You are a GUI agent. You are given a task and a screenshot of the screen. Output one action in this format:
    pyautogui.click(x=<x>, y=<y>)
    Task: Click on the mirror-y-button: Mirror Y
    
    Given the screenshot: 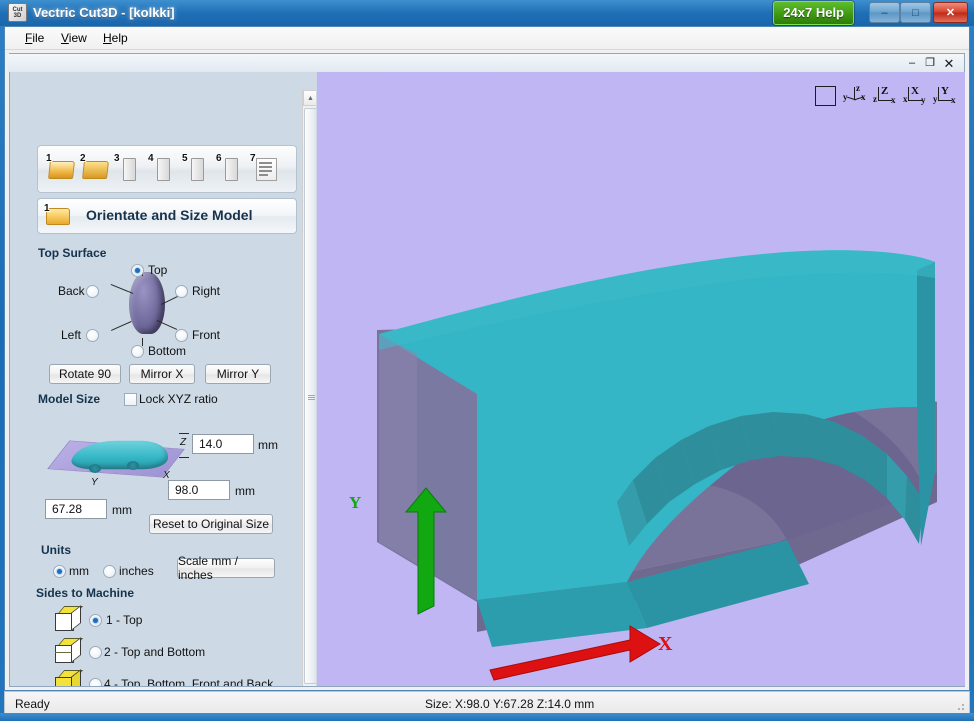 What is the action you would take?
    pyautogui.click(x=238, y=374)
    